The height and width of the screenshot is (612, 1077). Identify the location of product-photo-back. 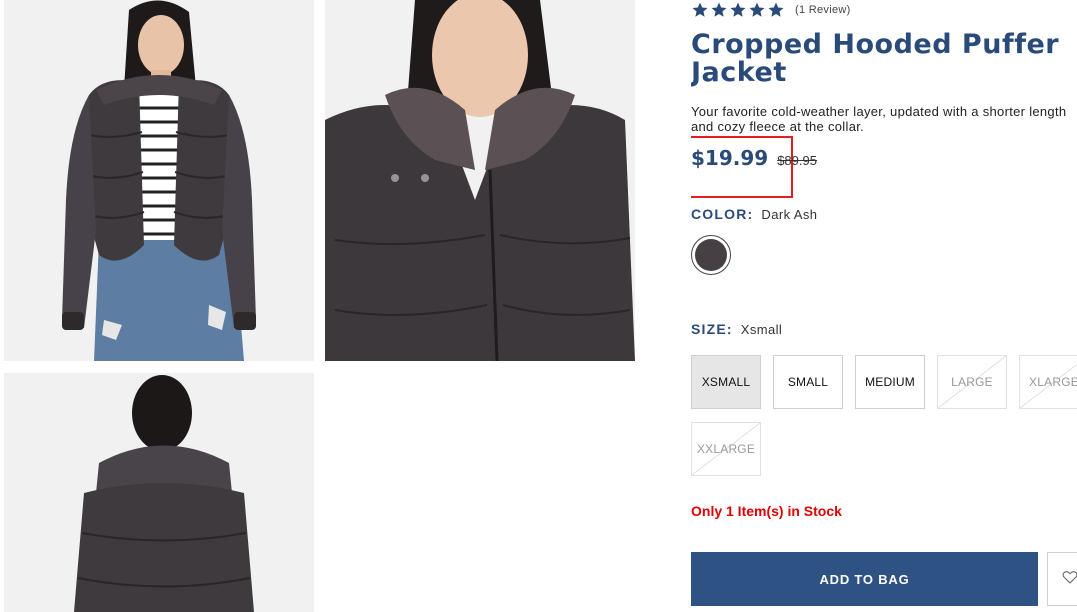
(159, 492).